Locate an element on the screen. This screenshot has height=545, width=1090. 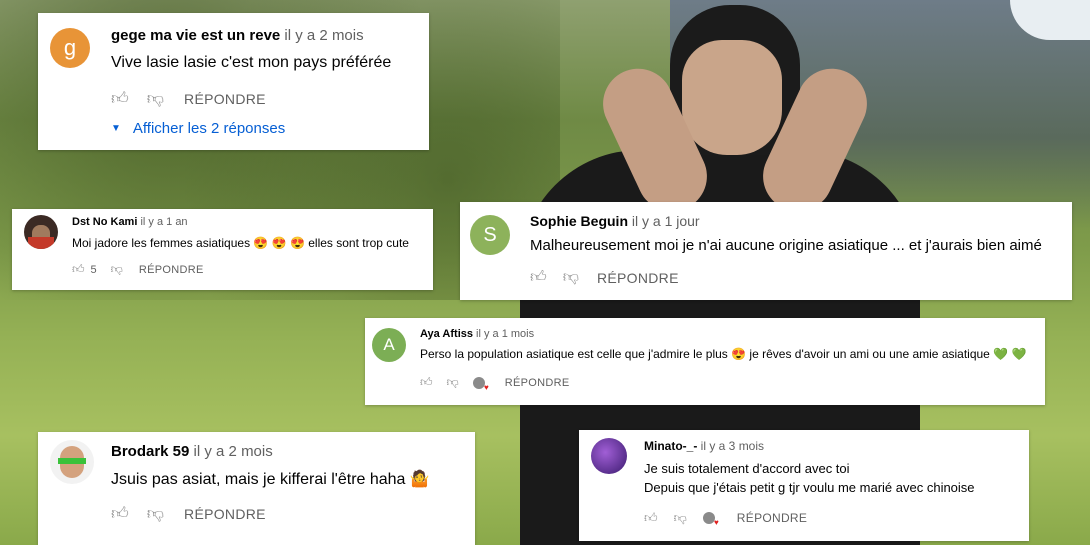
comment-author-line: Sophie Beguin il y a 1 jour is located at coordinates (615, 221).